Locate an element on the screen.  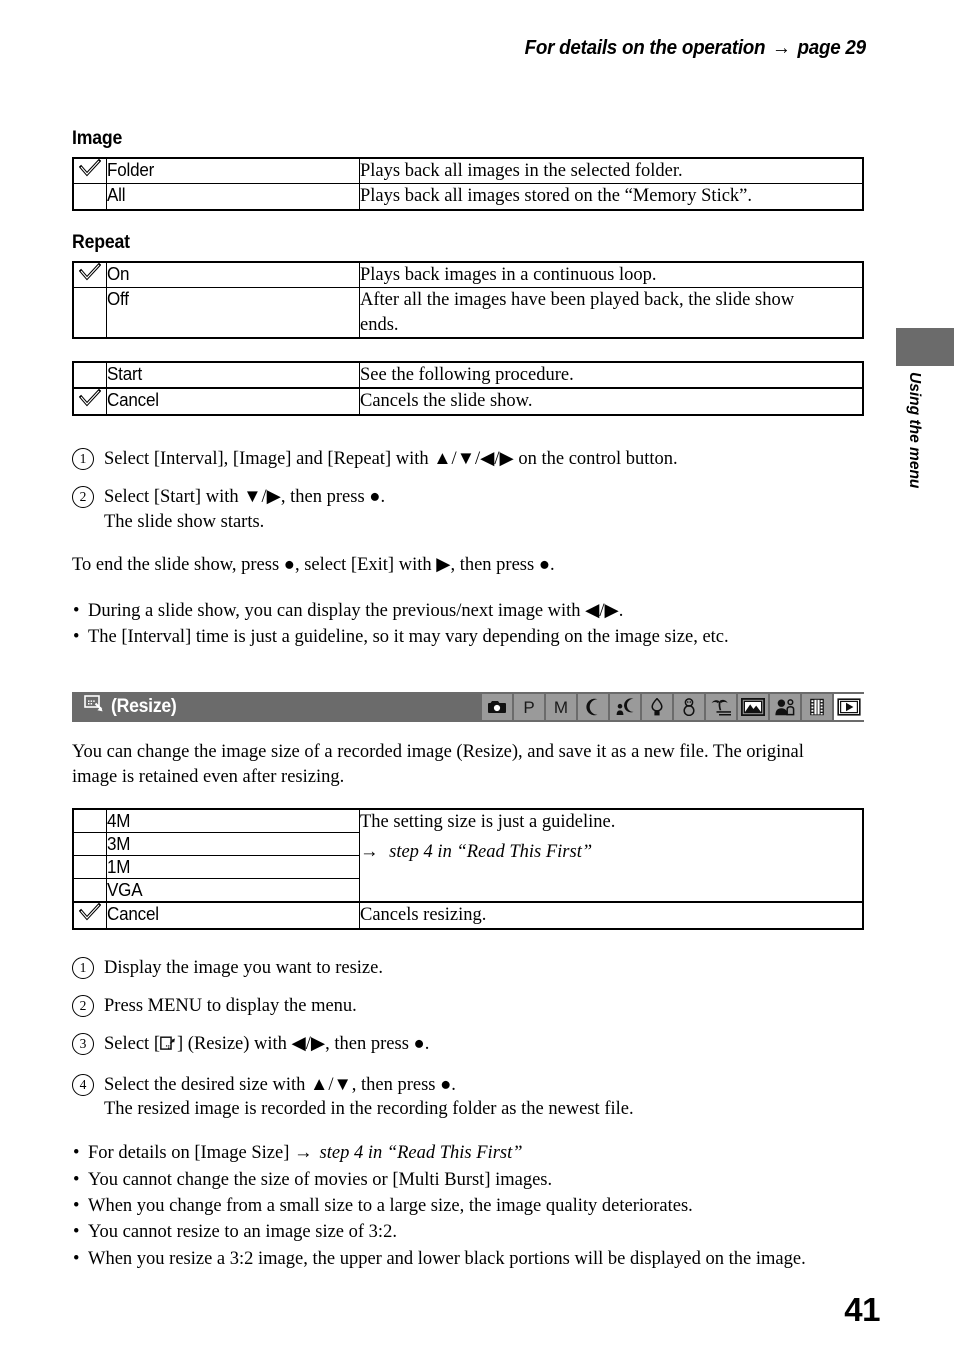
resize-desc-reference: step 4 in “Read This First” is located at coordinates (491, 851).